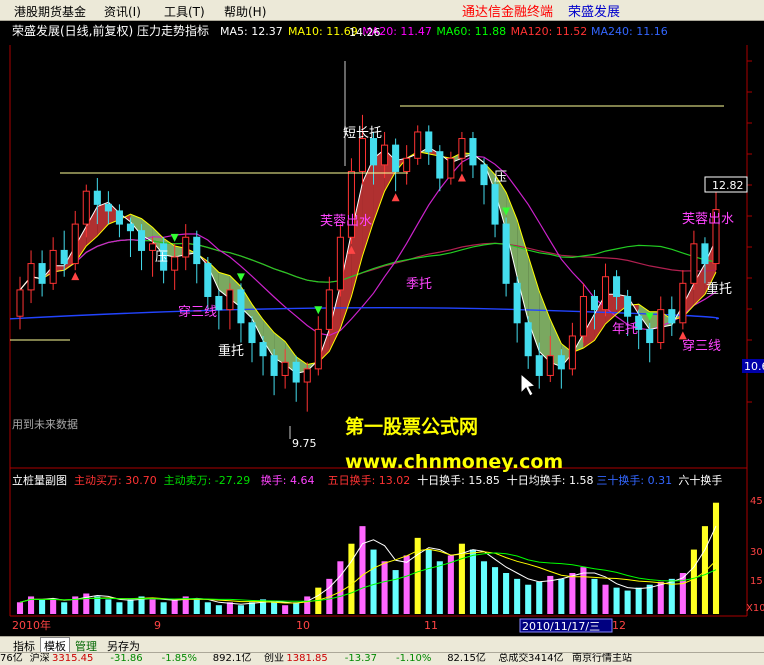  What do you see at coordinates (414, 658) in the screenshot?
I see `status-item: -1.10%` at bounding box center [414, 658].